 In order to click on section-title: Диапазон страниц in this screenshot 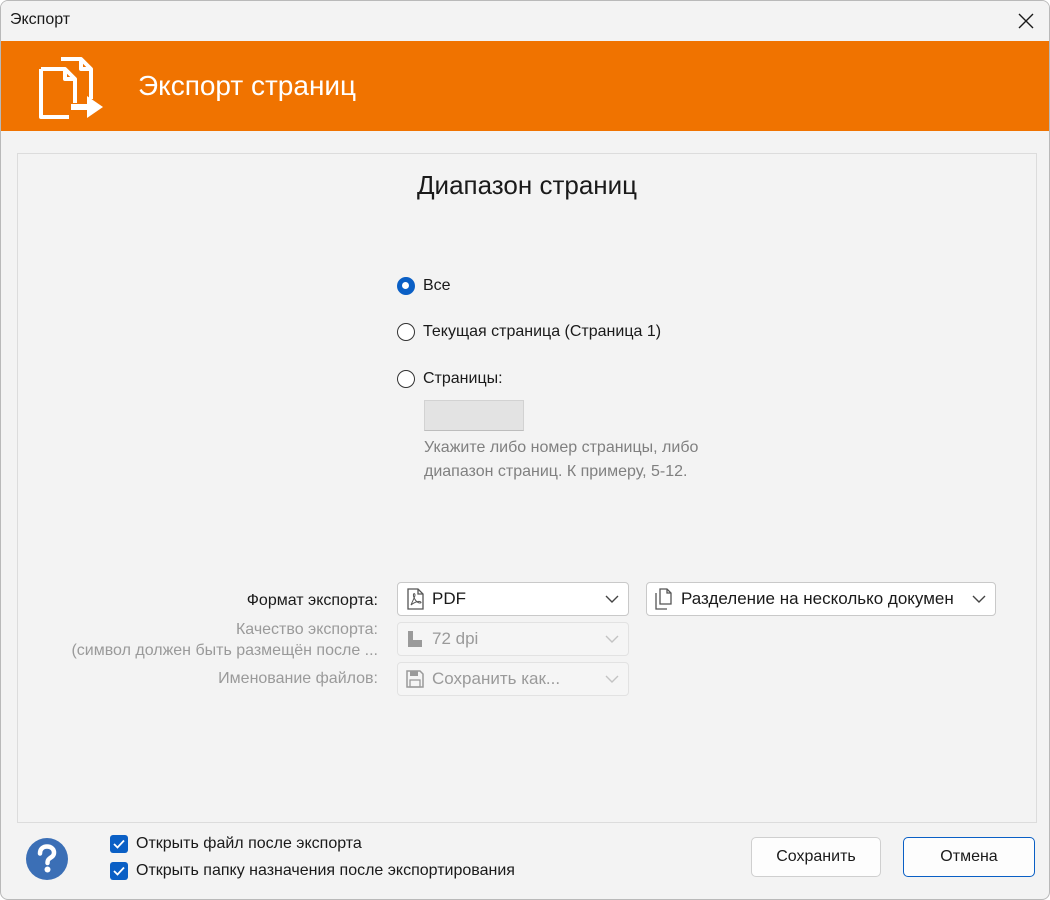, I will do `click(527, 185)`.